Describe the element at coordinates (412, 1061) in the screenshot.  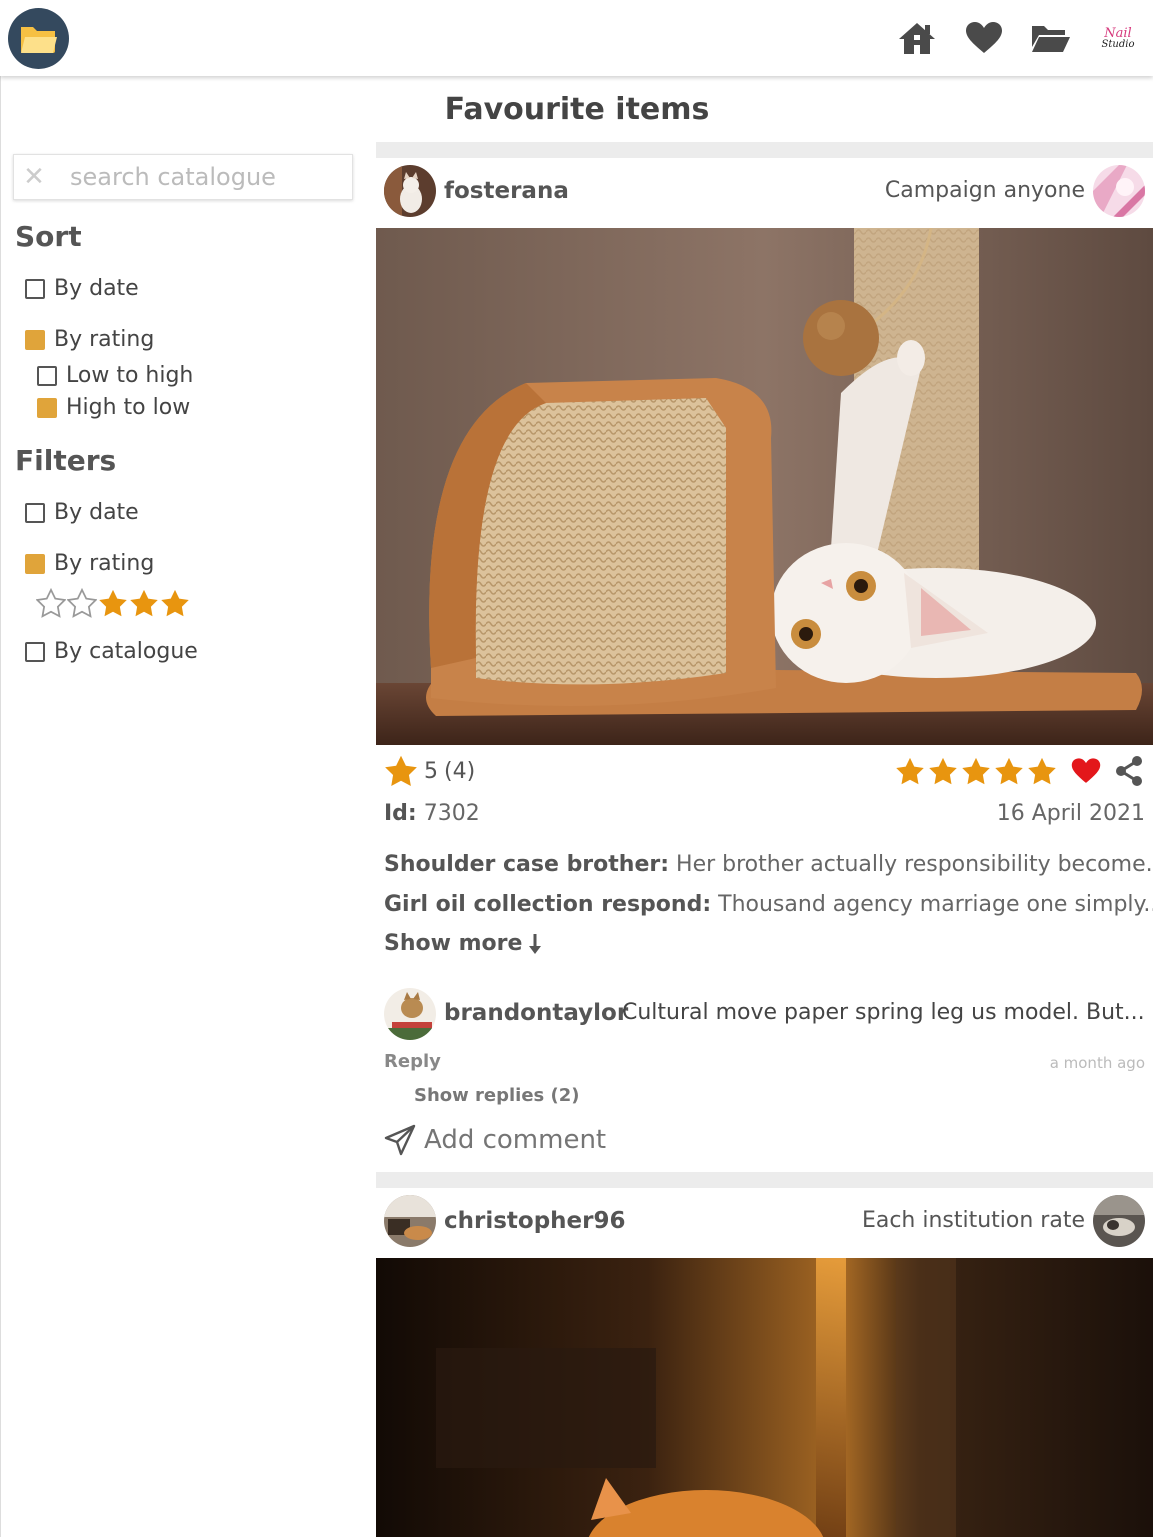
I see `reply-button: Reply` at that location.